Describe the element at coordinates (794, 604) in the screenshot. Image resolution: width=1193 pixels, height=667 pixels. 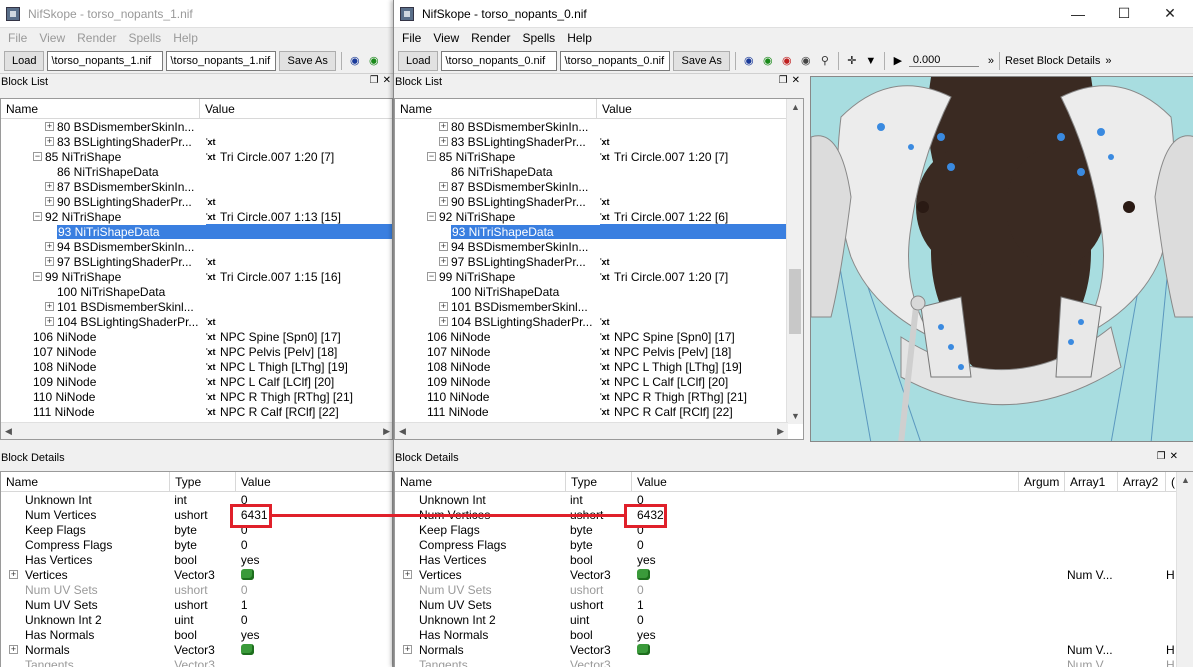
I see `detail-row: Num UV Sets ushort 1` at that location.